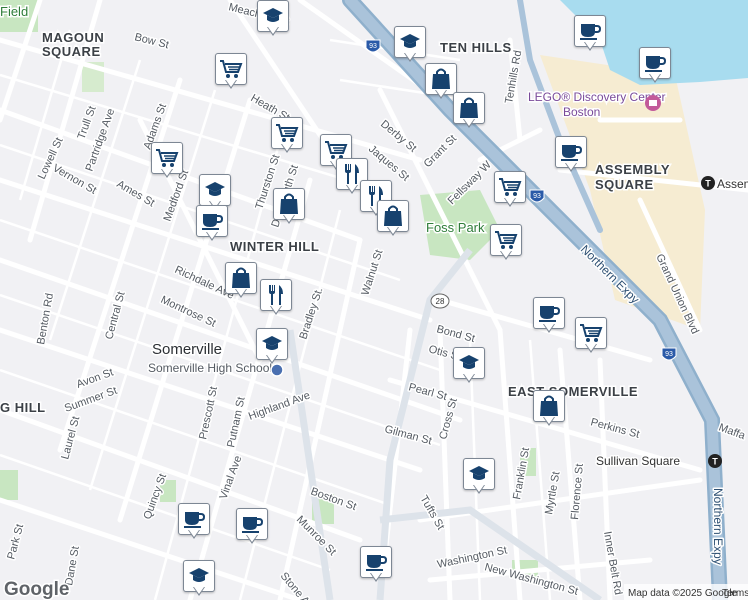 The width and height of the screenshot is (748, 600). Describe the element at coordinates (37, 589) in the screenshot. I see `google-logo: Google` at that location.